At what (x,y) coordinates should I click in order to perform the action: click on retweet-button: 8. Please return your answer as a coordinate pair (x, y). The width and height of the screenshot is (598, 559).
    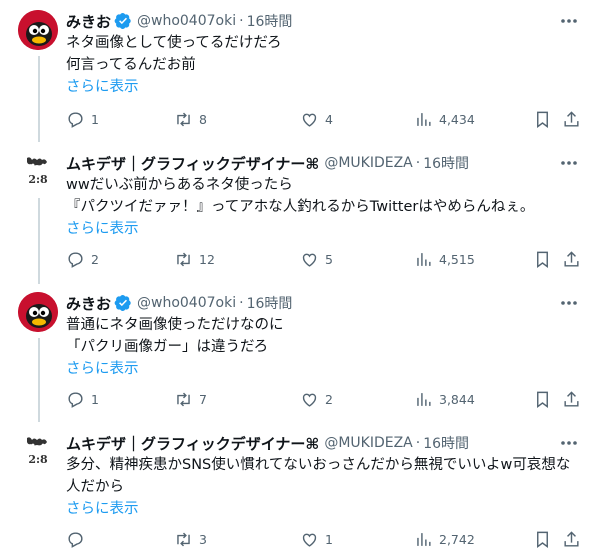
    Looking at the image, I should click on (190, 119).